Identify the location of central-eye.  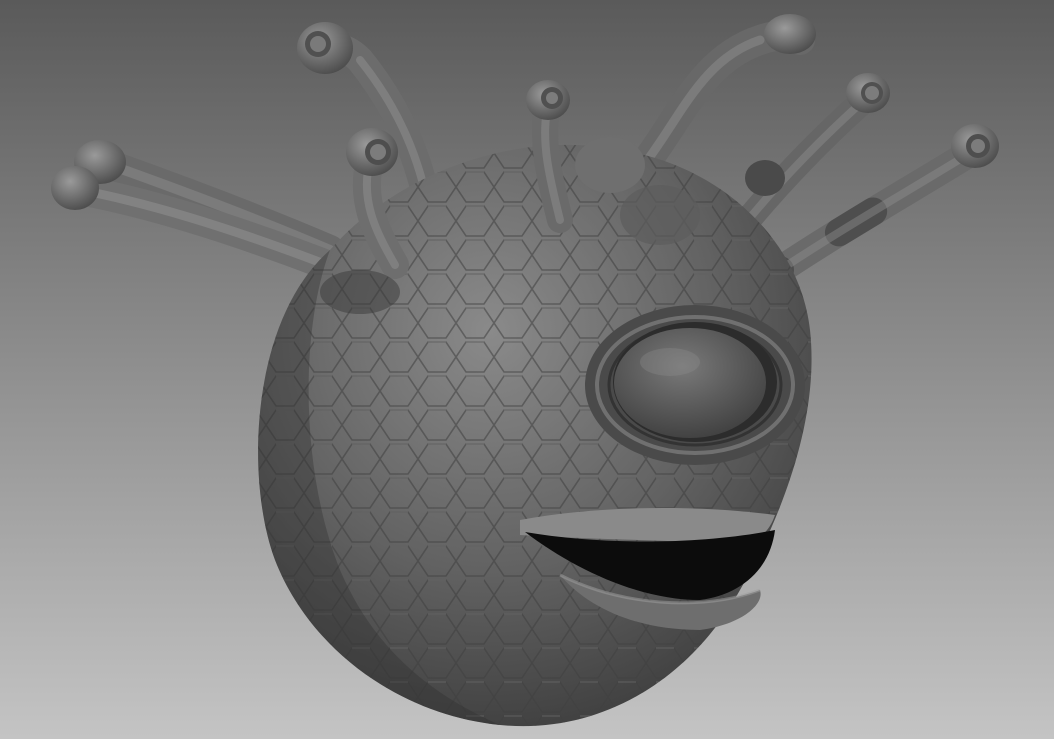
(695, 385).